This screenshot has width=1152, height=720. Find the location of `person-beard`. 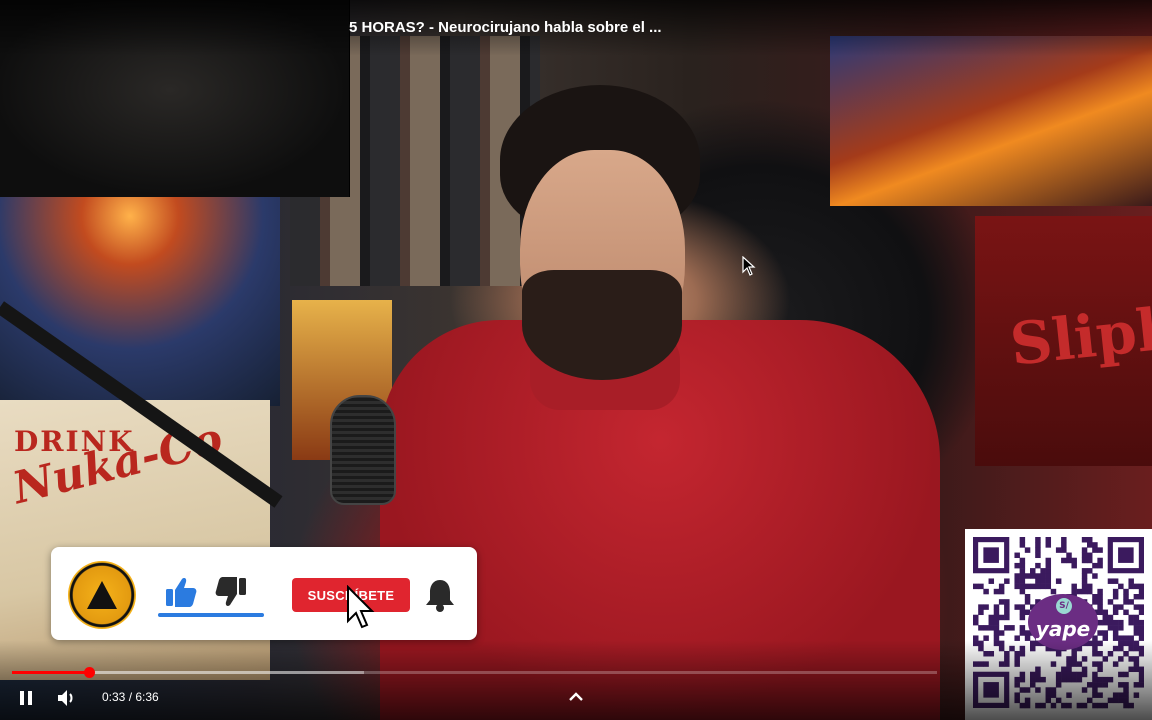

person-beard is located at coordinates (602, 325).